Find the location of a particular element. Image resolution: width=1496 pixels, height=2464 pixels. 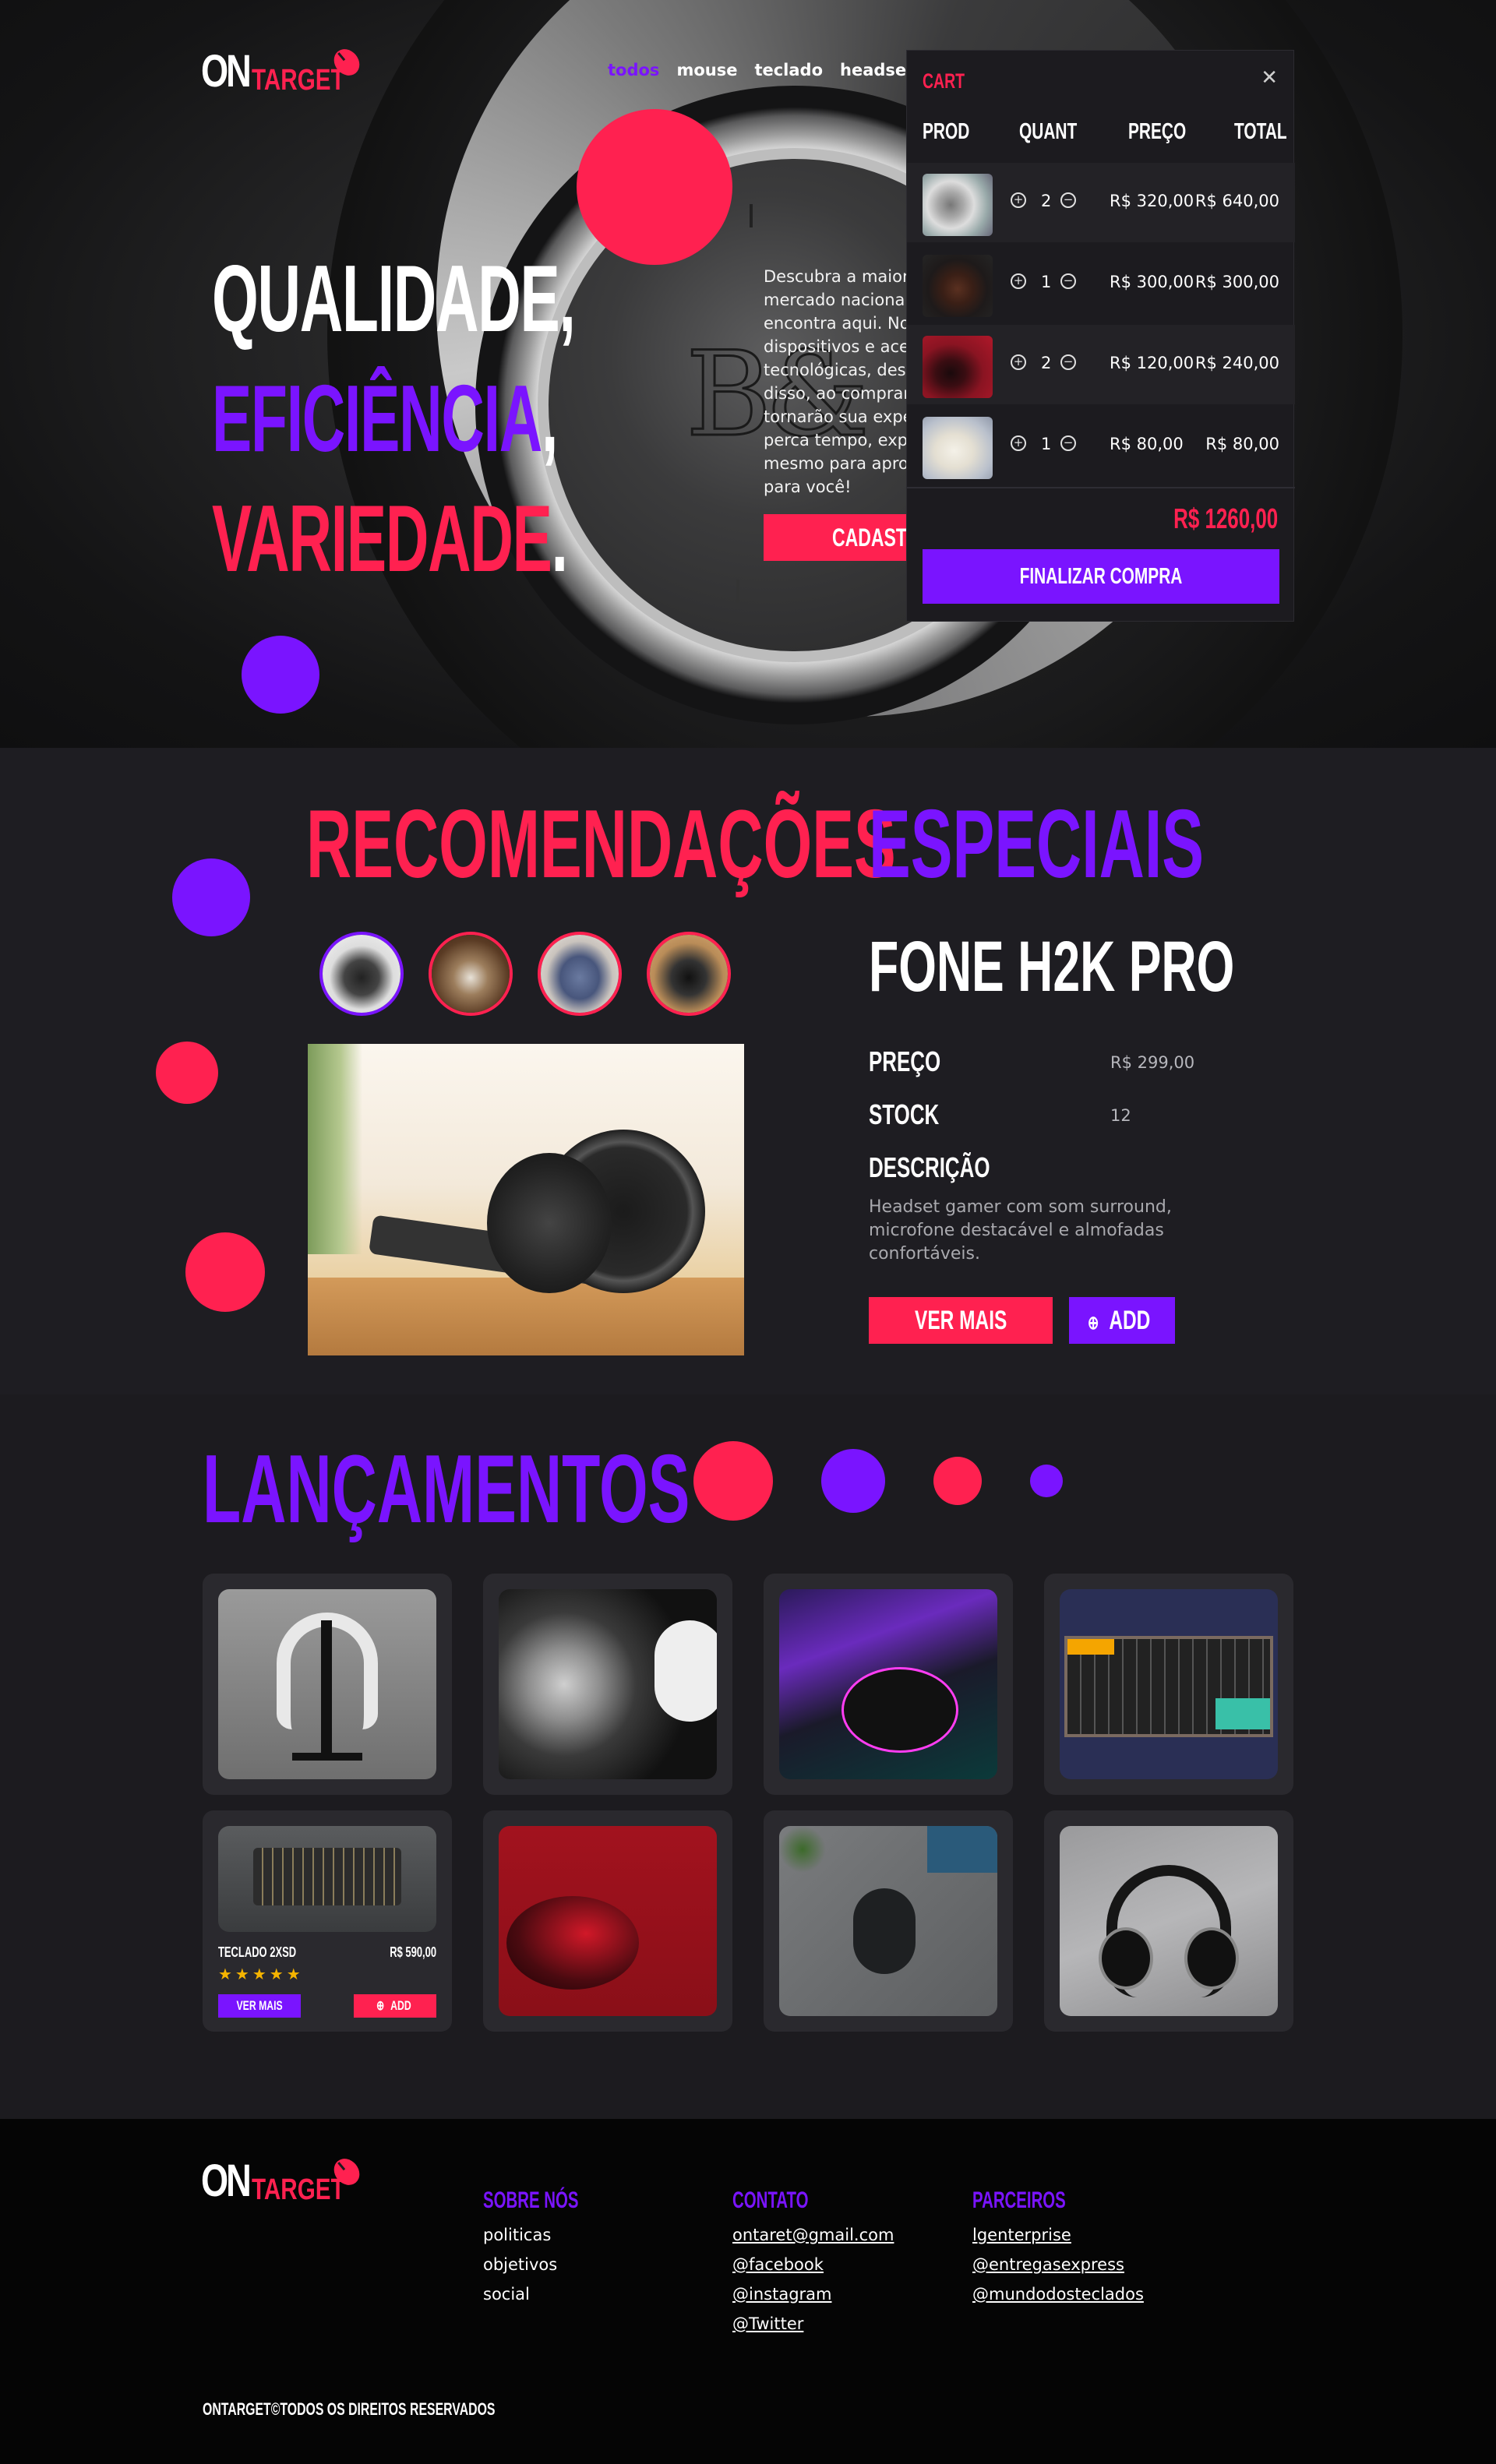

recommend-thumb-keyboard is located at coordinates (471, 974).